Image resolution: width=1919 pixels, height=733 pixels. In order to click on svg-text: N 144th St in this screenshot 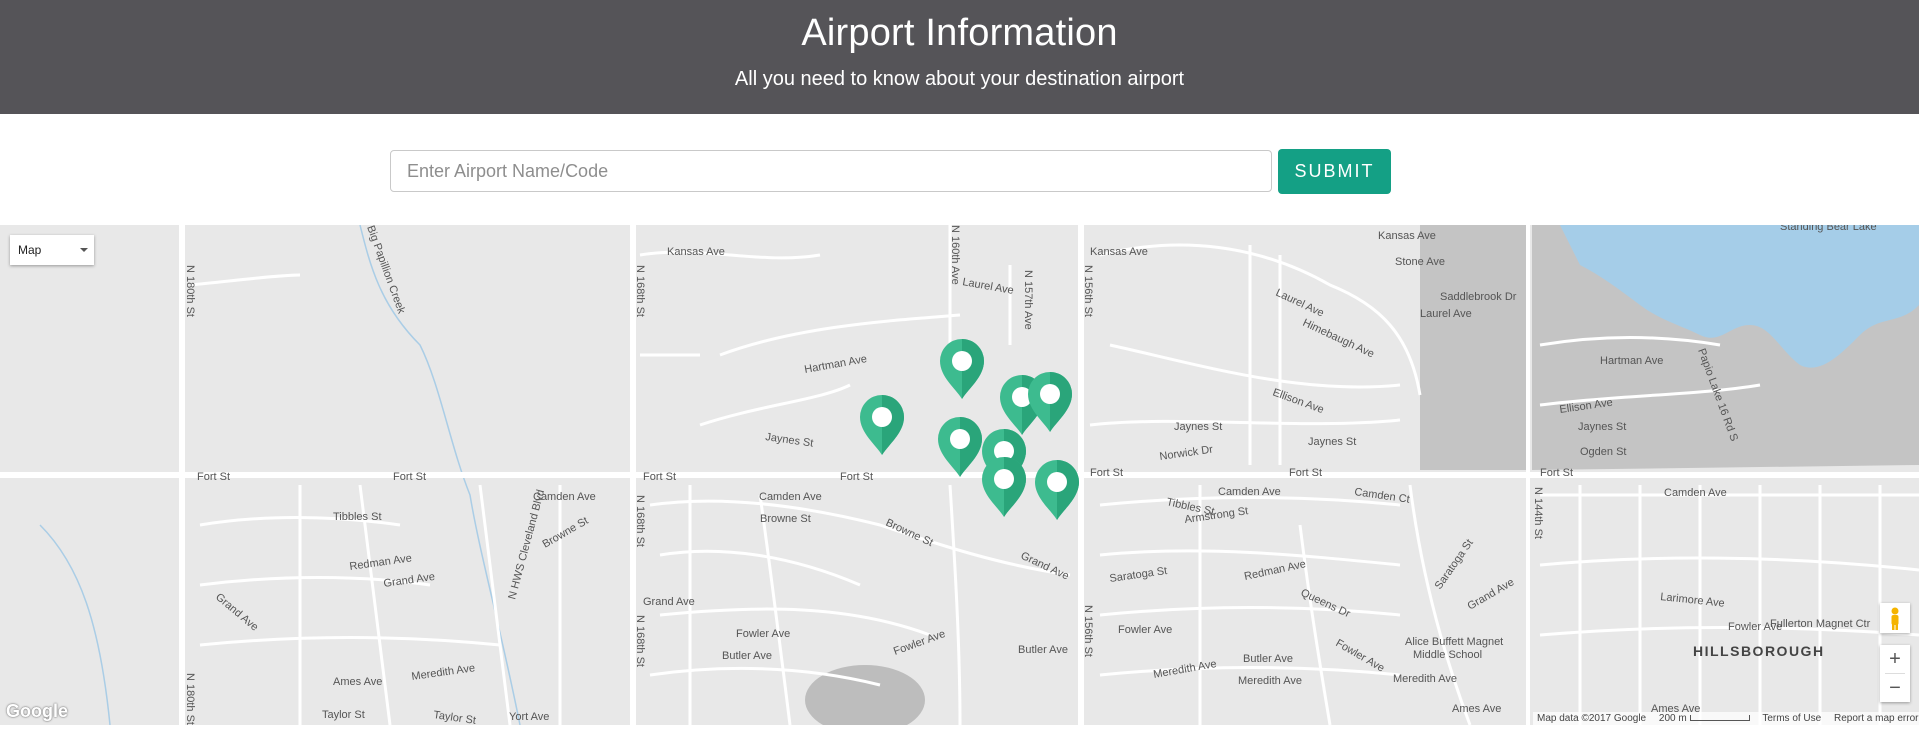, I will do `click(1538, 513)`.